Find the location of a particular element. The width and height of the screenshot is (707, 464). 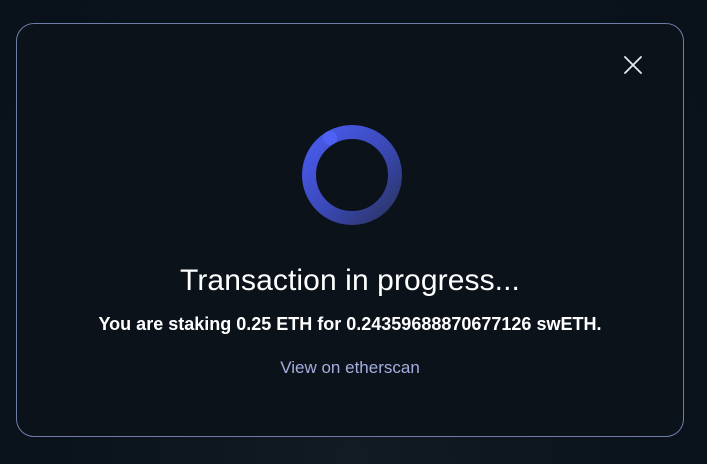

etherscan-link-container: View on etherscan is located at coordinates (350, 368).